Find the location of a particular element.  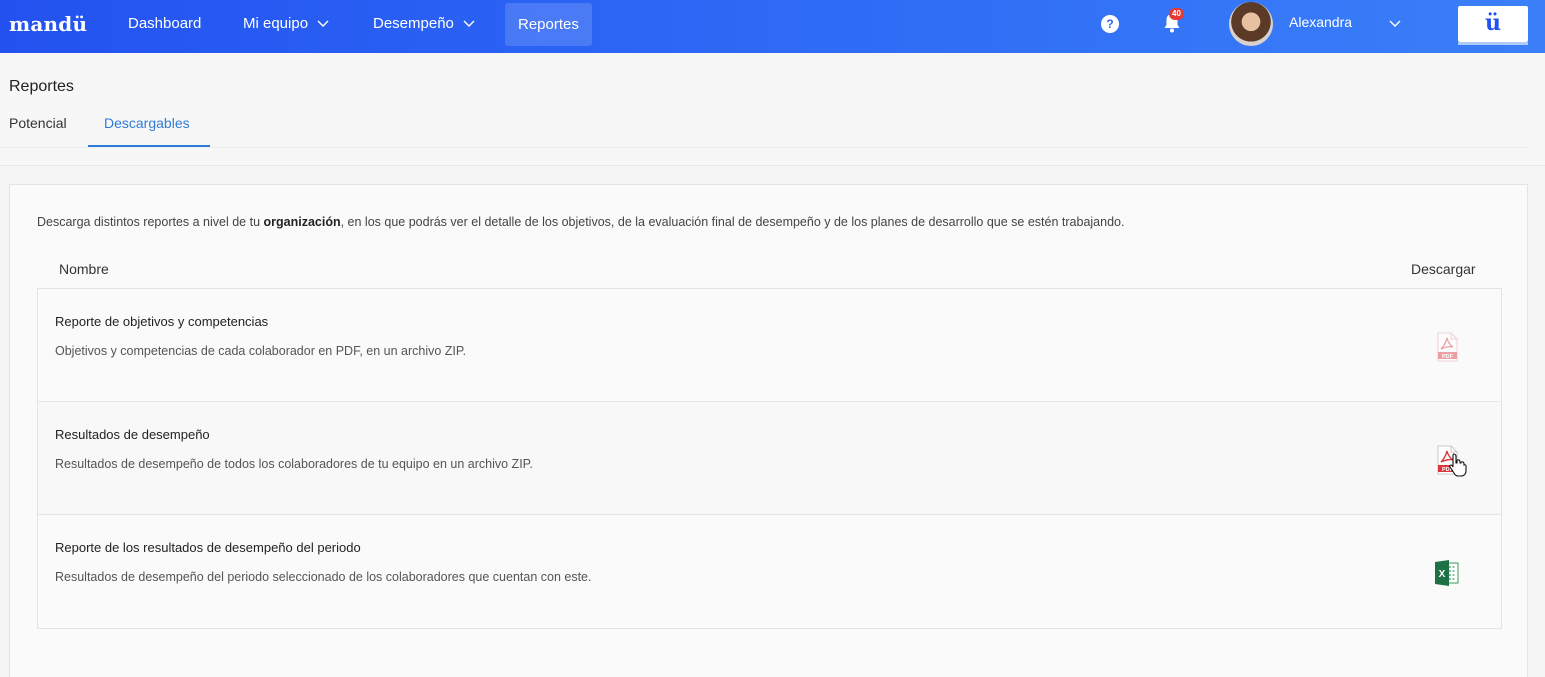

nav-reportes: Reportes is located at coordinates (548, 24).